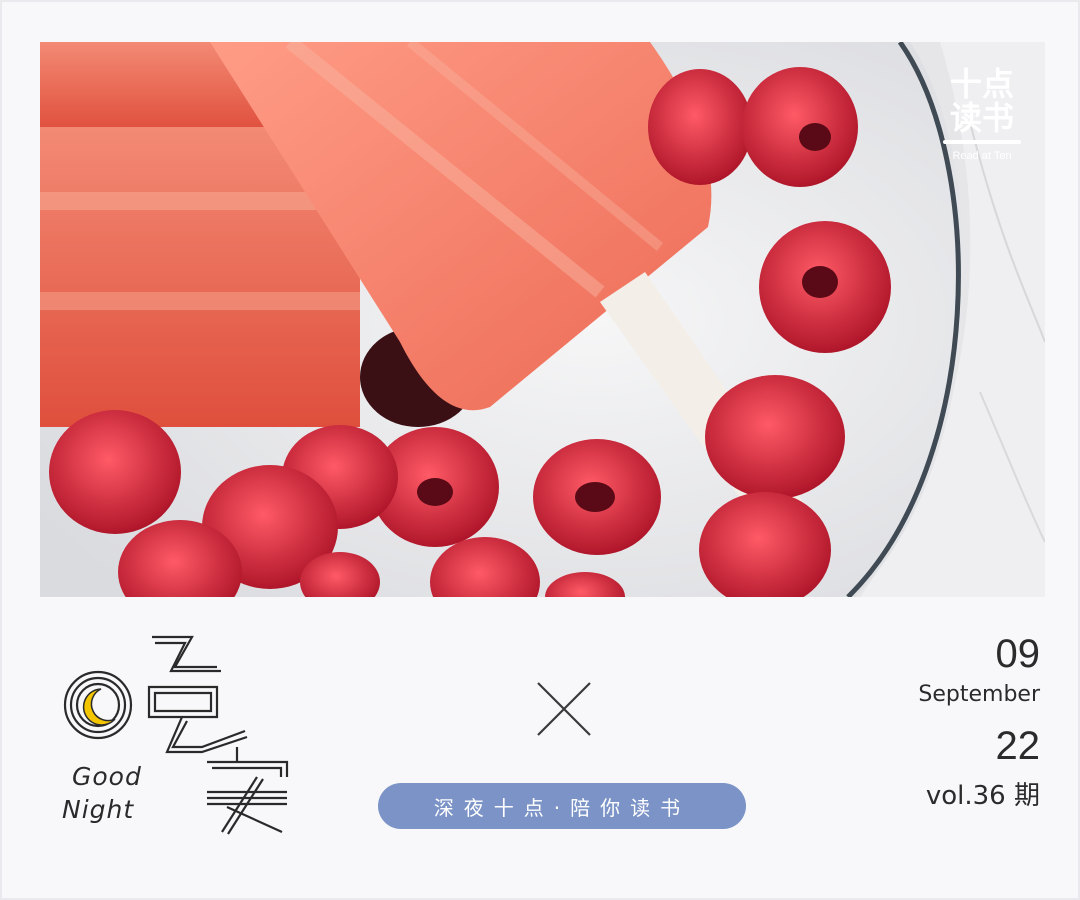 The image size is (1080, 900). What do you see at coordinates (979, 723) in the screenshot?
I see `date-block: 09 September 22 vol.36 期` at bounding box center [979, 723].